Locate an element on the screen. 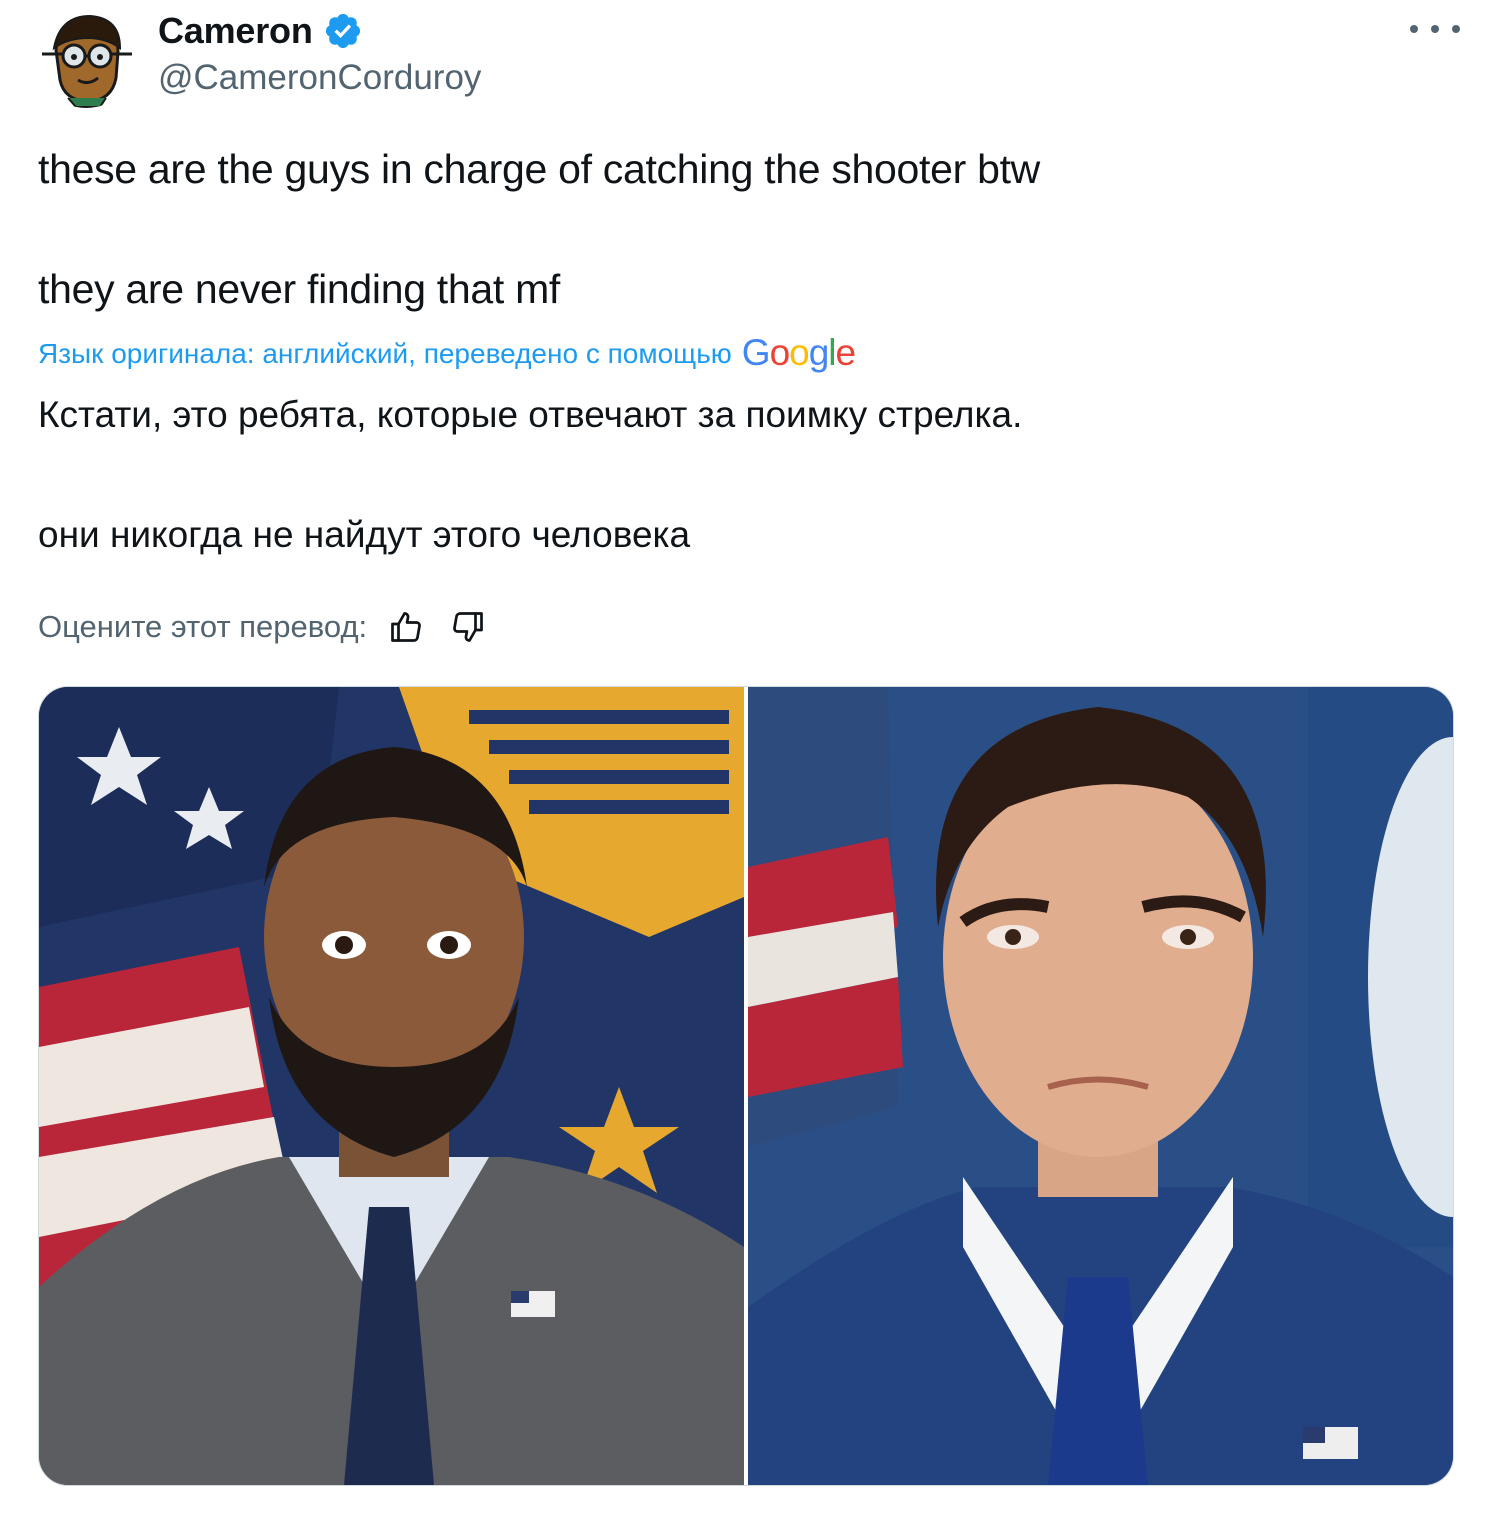 This screenshot has width=1500, height=1527. avatar is located at coordinates (86, 58).